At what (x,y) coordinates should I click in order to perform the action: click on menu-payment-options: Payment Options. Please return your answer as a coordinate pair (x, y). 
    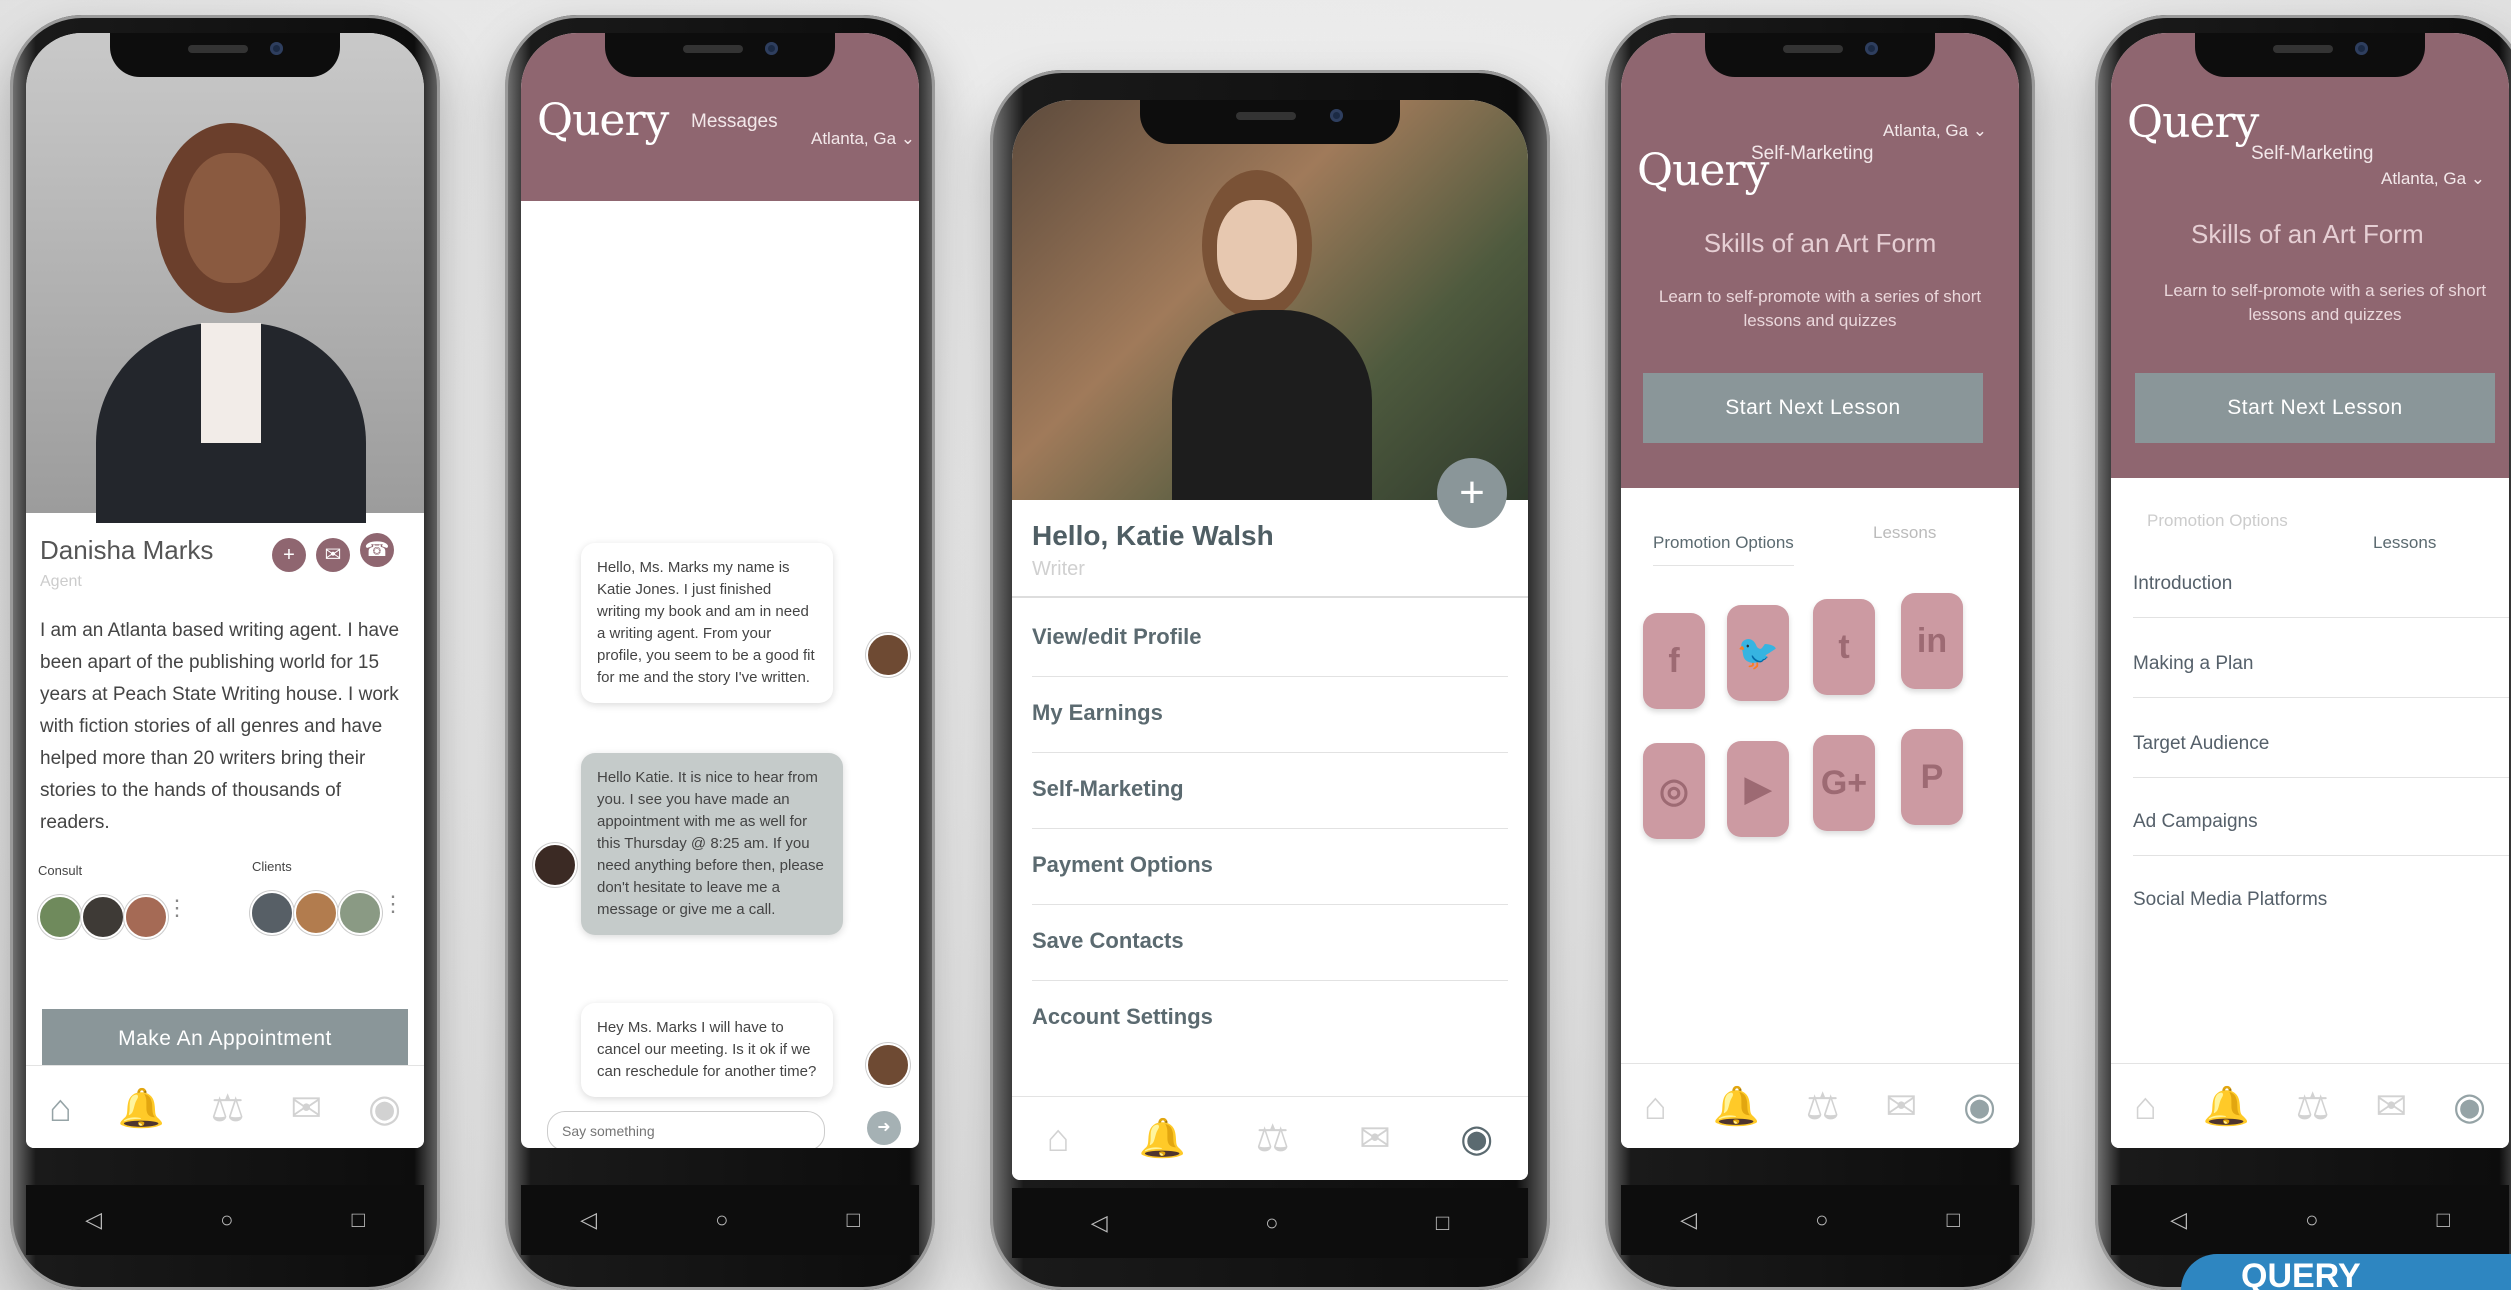
    Looking at the image, I should click on (1270, 878).